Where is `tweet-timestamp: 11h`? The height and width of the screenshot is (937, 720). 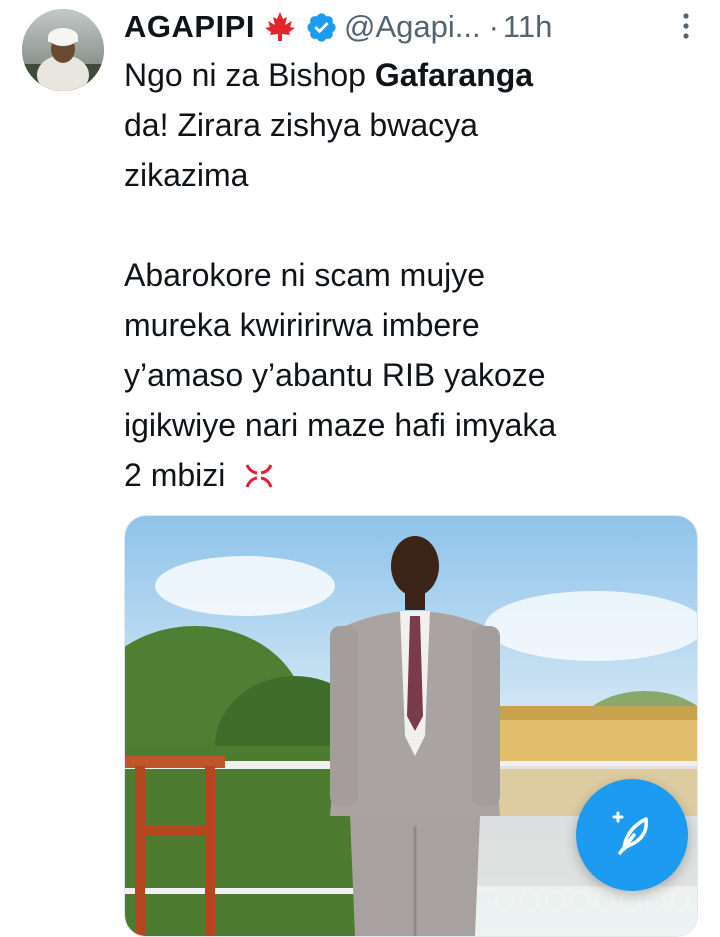
tweet-timestamp: 11h is located at coordinates (527, 27).